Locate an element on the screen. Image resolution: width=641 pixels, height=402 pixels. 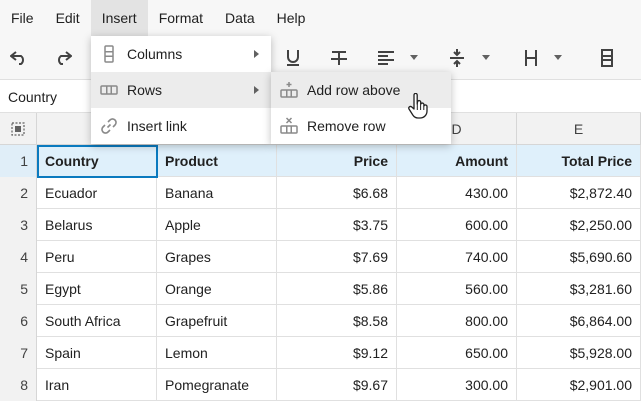
cell: $9.67 is located at coordinates (337, 385).